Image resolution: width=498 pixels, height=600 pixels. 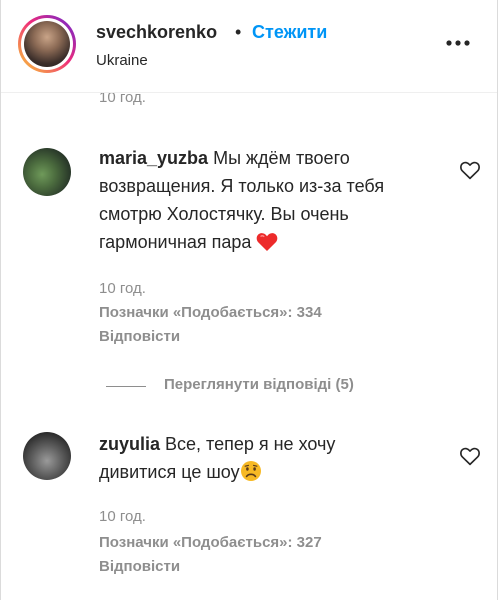 I want to click on author-username: svechkorenko, so click(x=156, y=32).